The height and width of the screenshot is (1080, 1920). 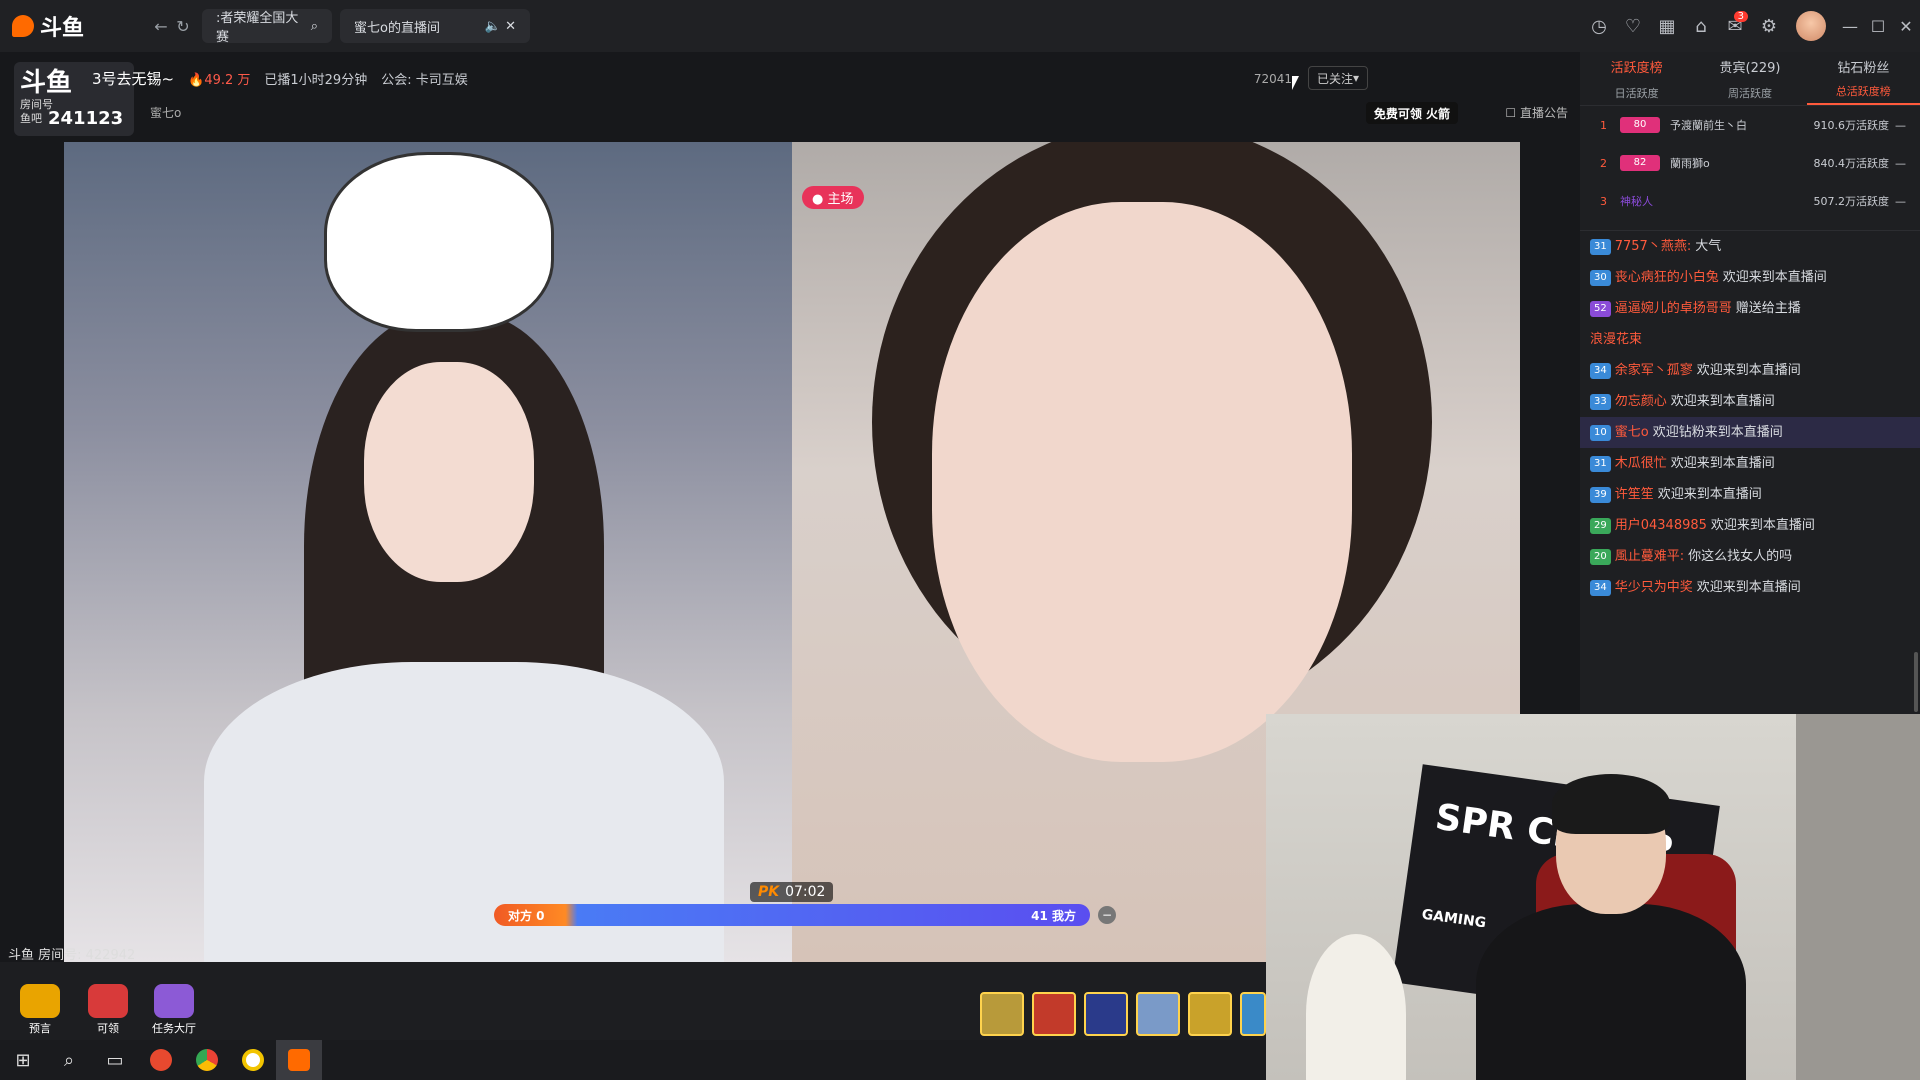 What do you see at coordinates (299, 1060) in the screenshot?
I see `app-icon-douyu` at bounding box center [299, 1060].